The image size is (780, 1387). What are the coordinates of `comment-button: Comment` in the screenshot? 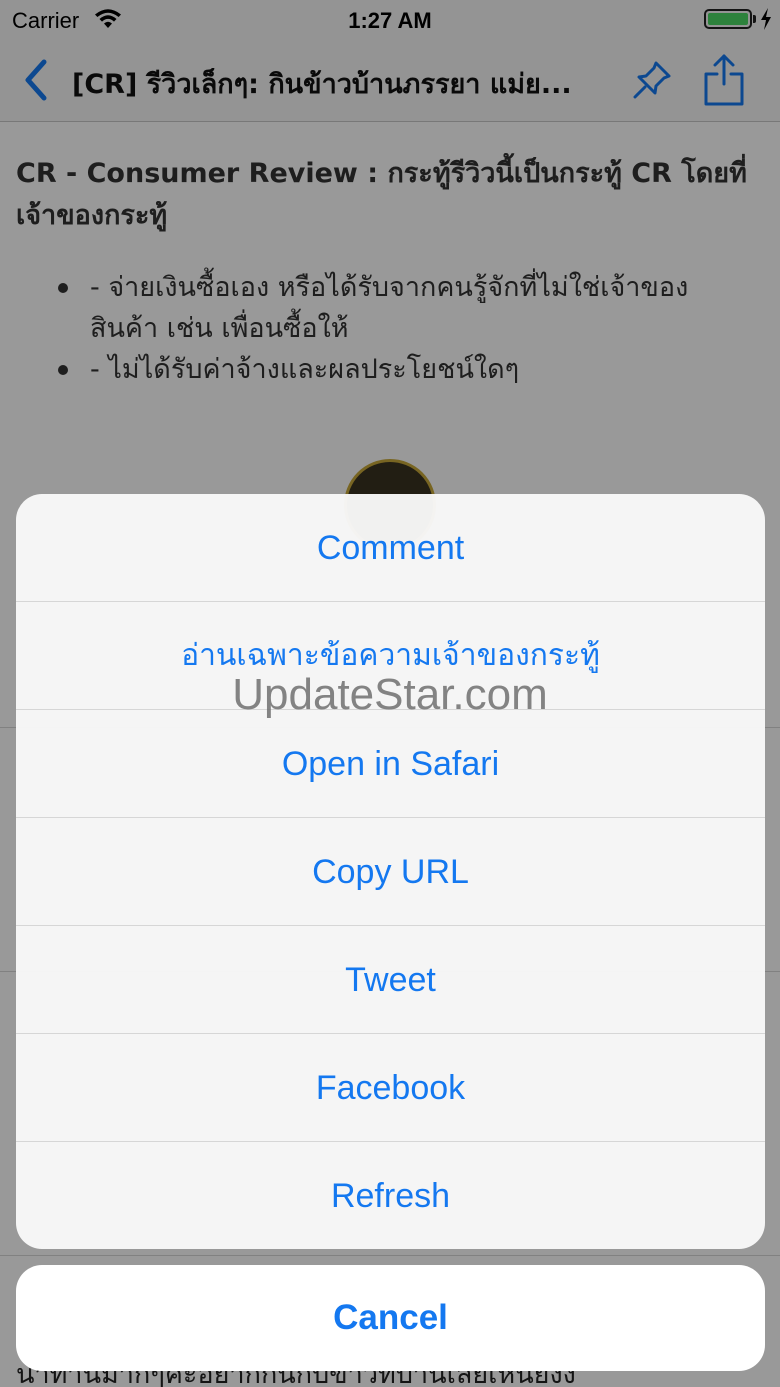 It's located at (390, 548).